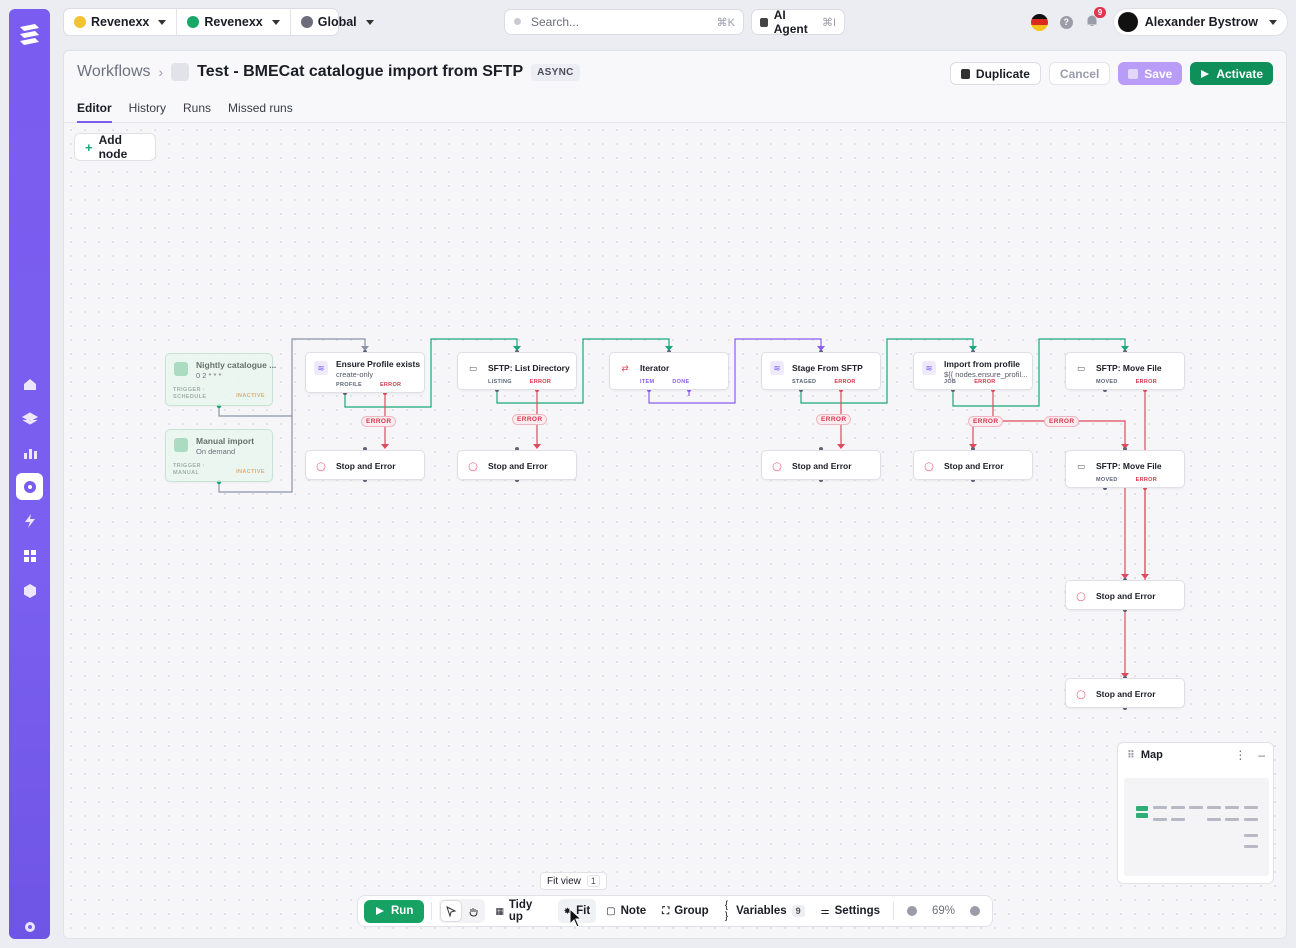  I want to click on stage-icon: ≋, so click(777, 368).